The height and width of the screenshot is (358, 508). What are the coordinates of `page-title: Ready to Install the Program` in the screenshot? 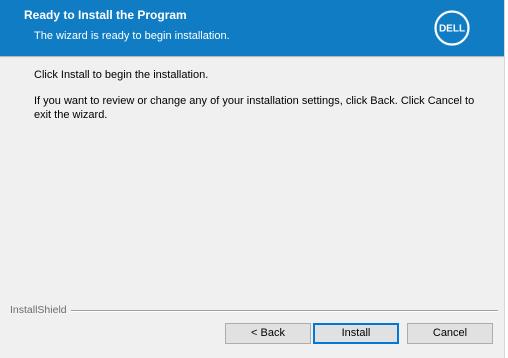 It's located at (105, 15).